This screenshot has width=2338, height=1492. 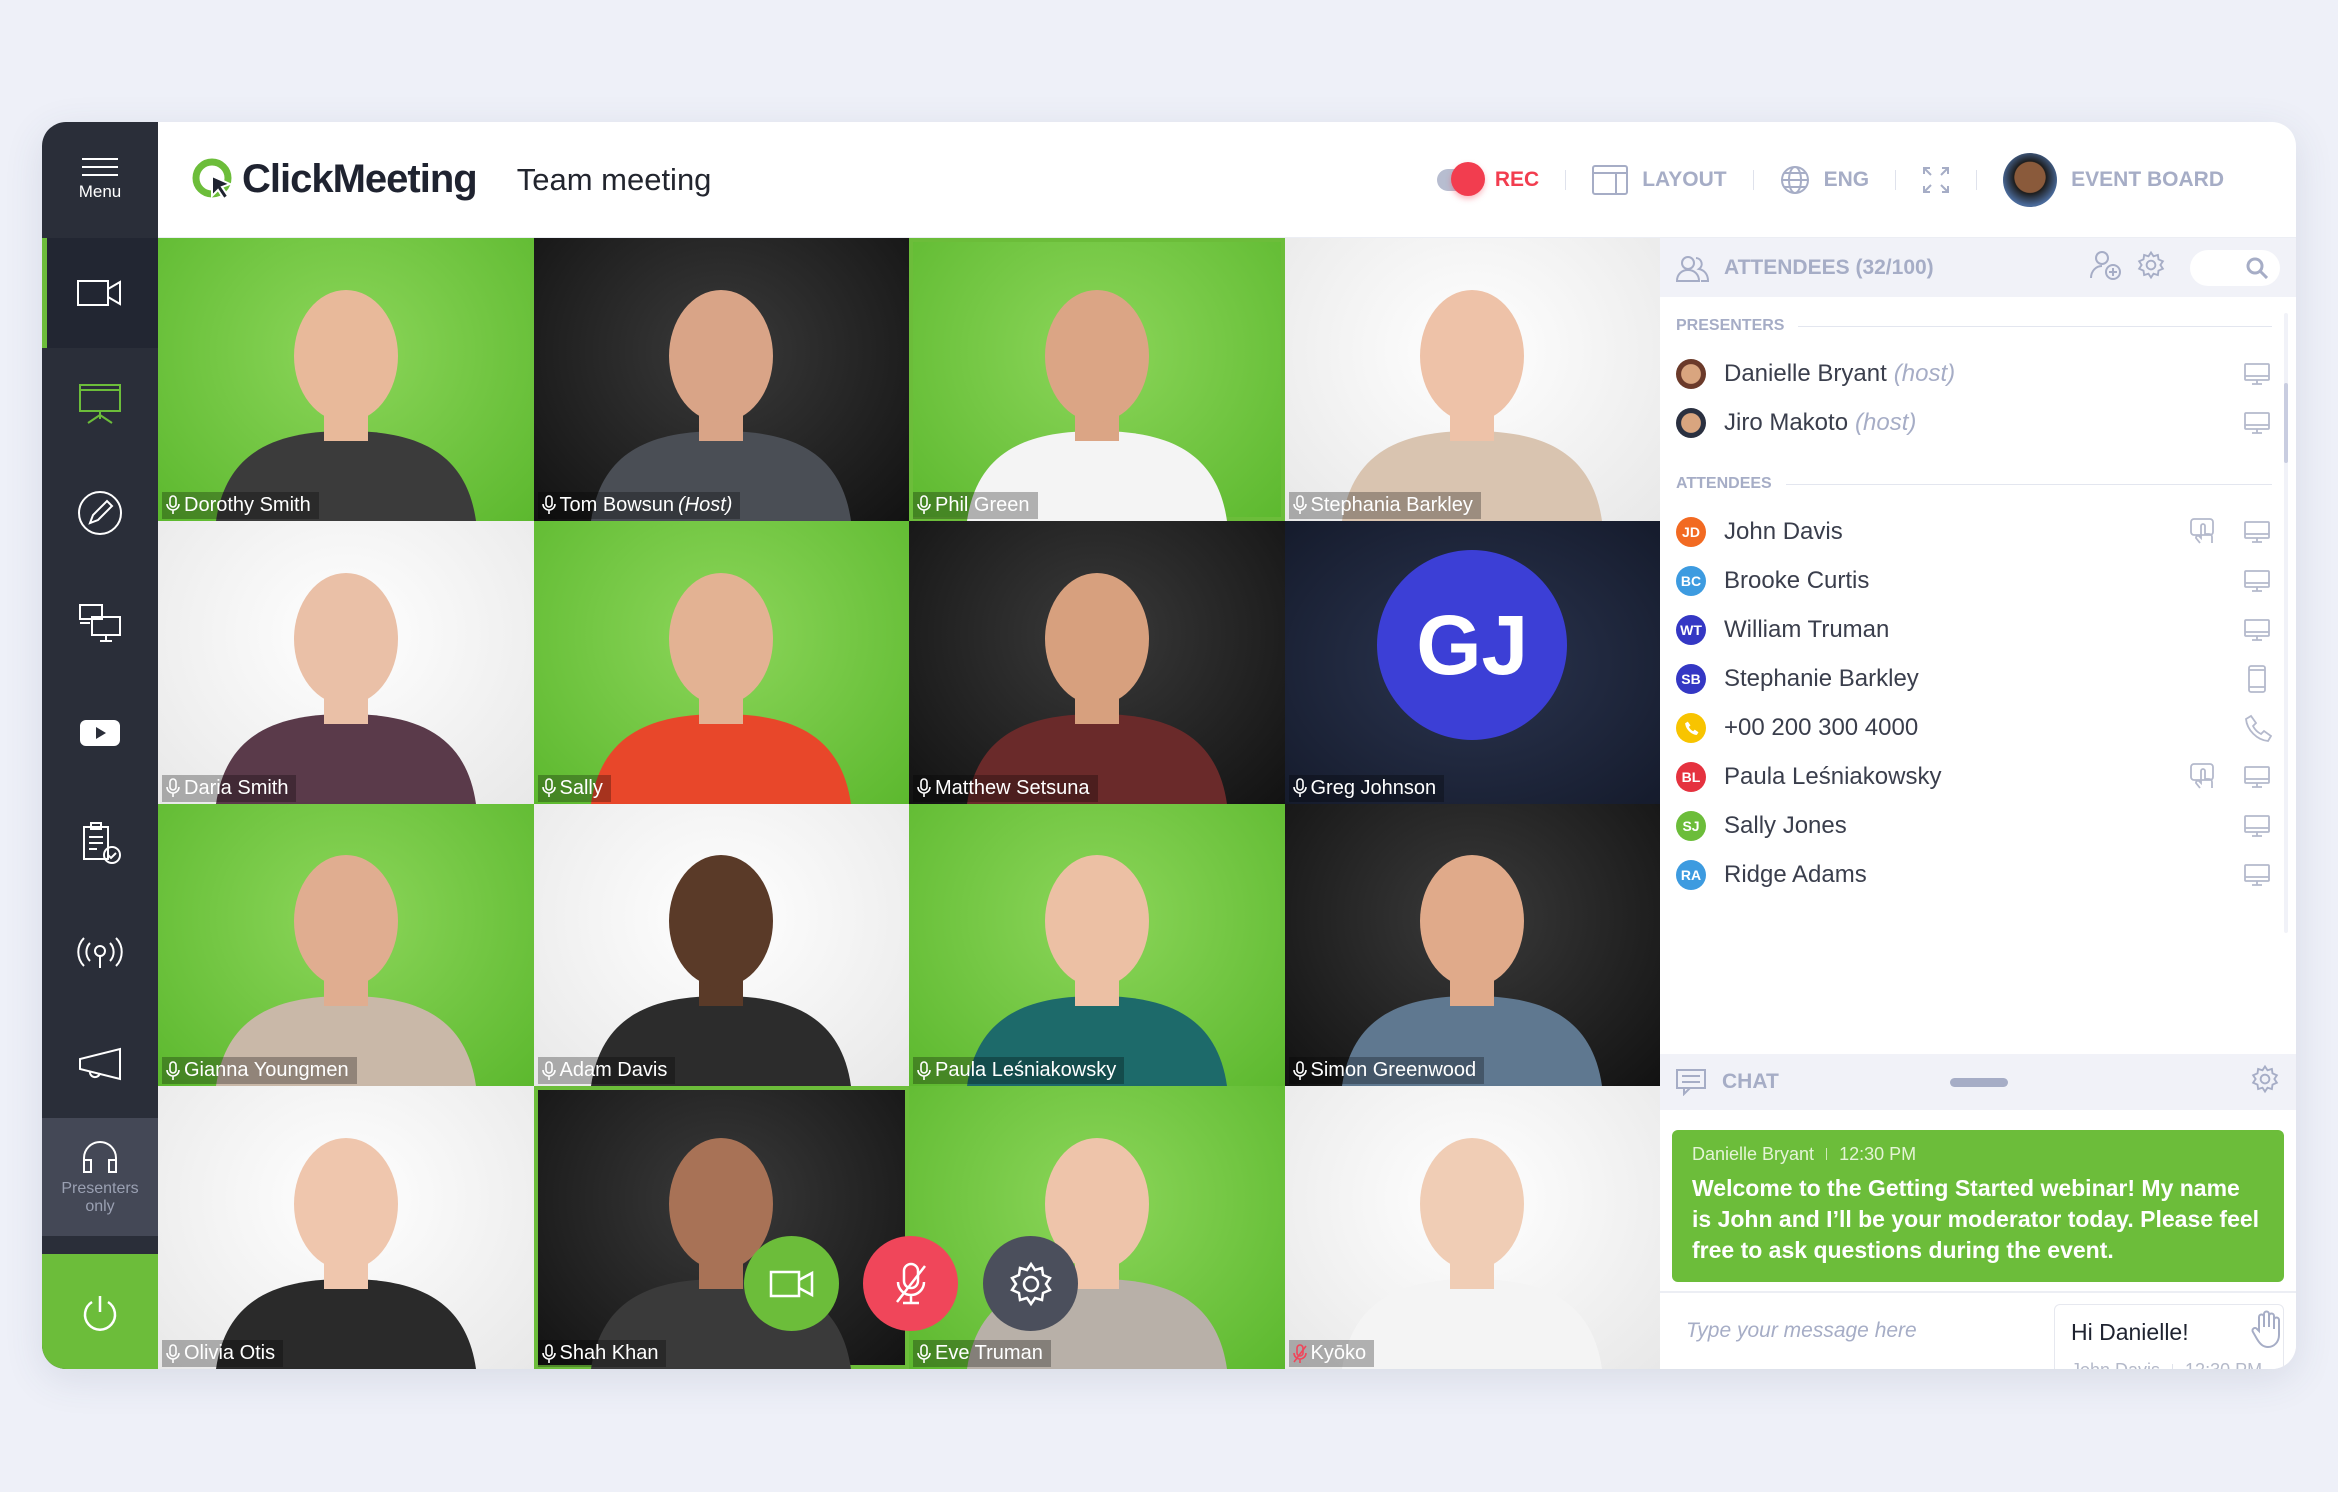 I want to click on globe-icon, so click(x=1794, y=179).